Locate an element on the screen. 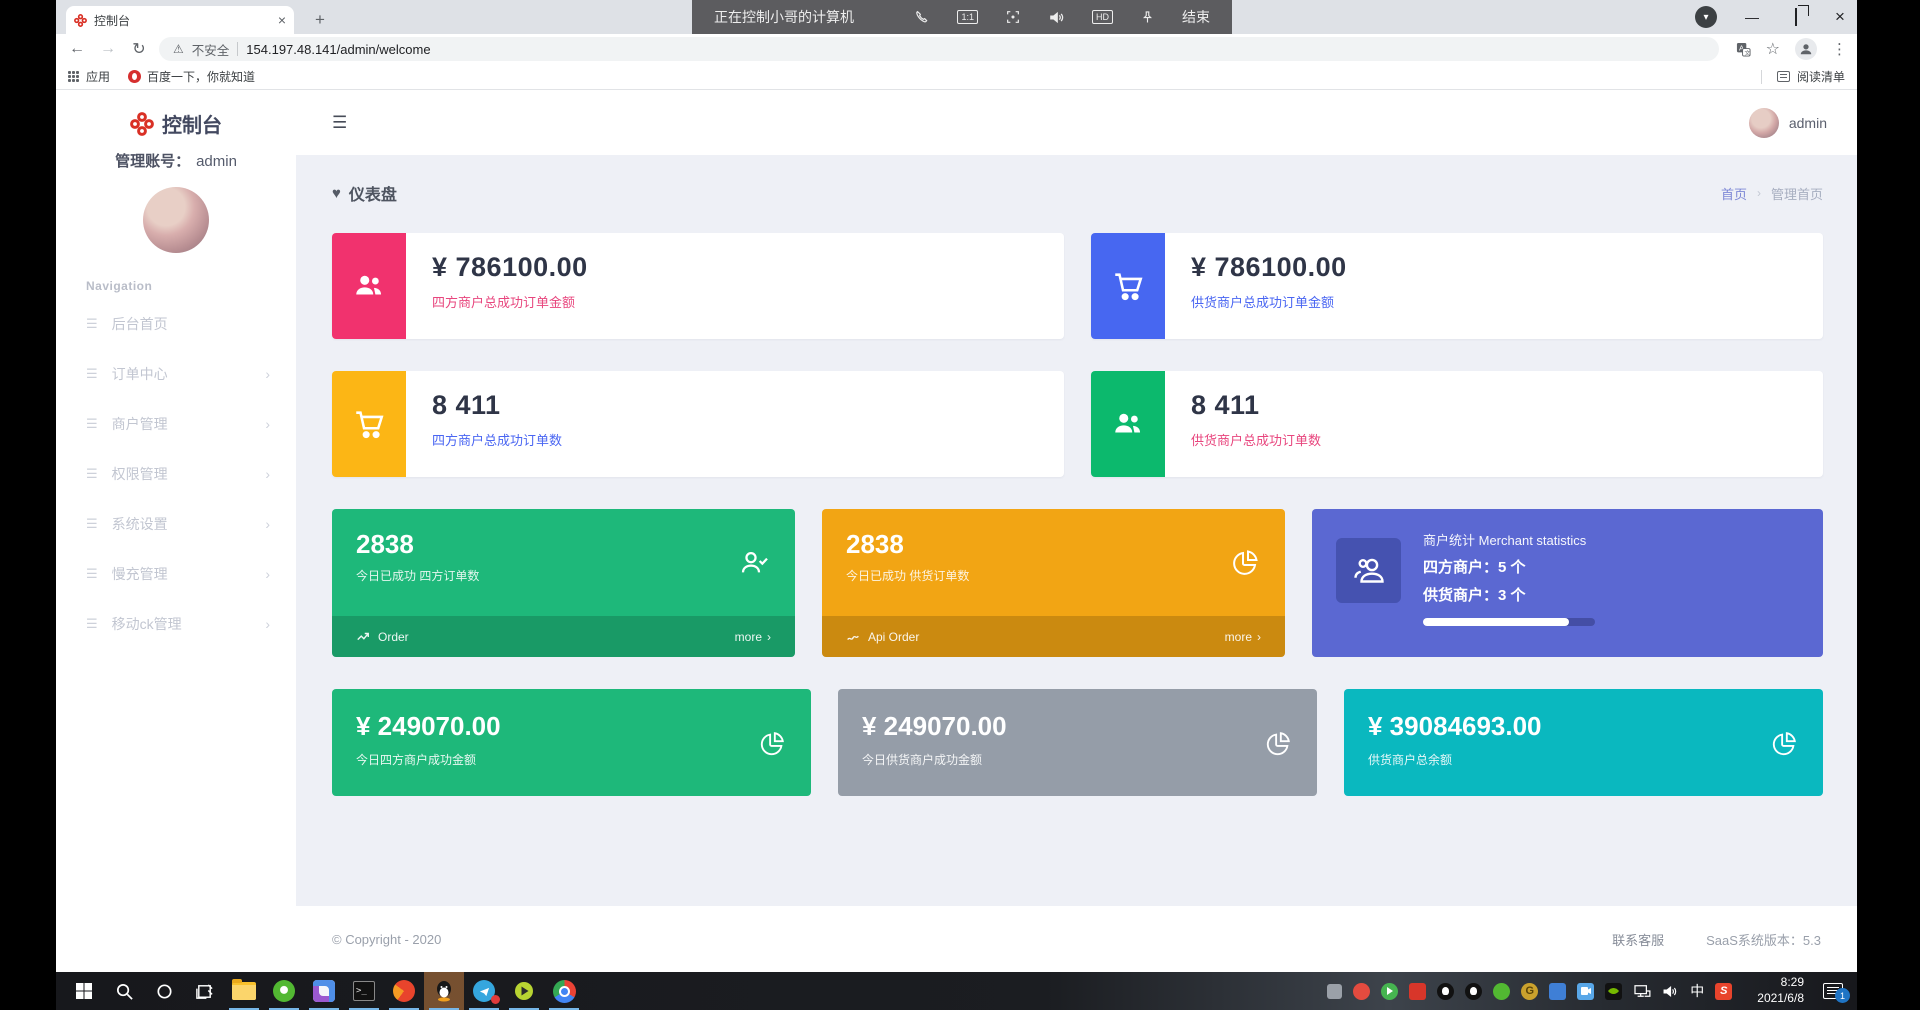 The width and height of the screenshot is (1920, 1010). tray-qq-icon is located at coordinates (1446, 991).